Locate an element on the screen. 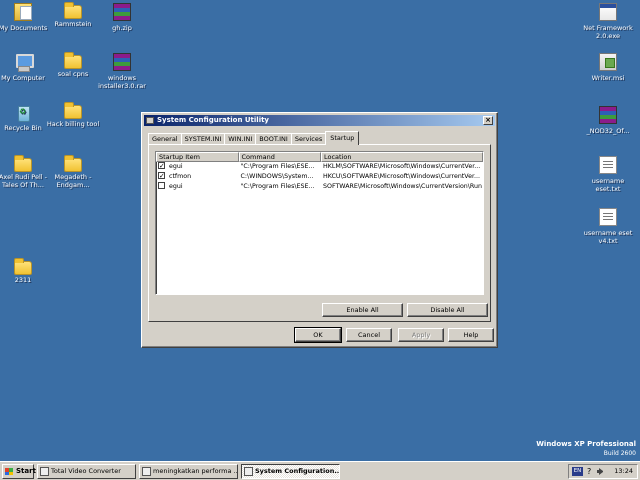 The width and height of the screenshot is (640, 480). list-header: Startup Item Command Location is located at coordinates (319, 157).